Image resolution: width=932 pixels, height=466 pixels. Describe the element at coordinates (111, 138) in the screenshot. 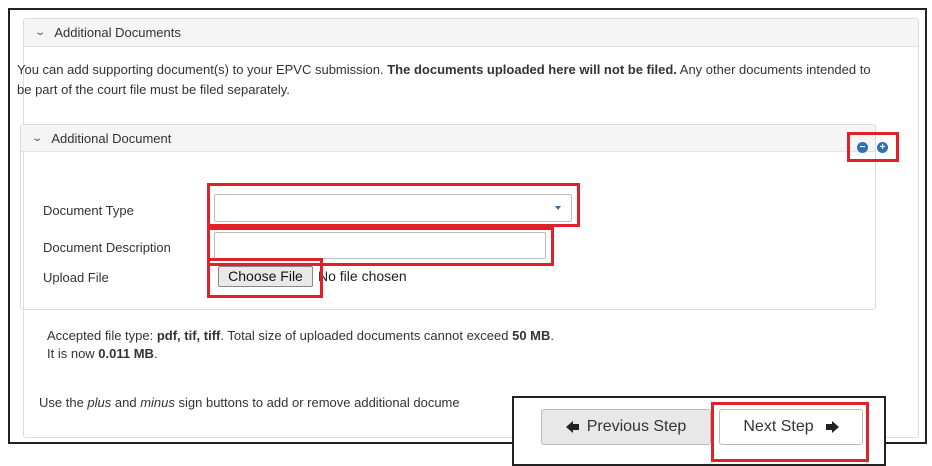

I see `subsection-title: Additional Document` at that location.